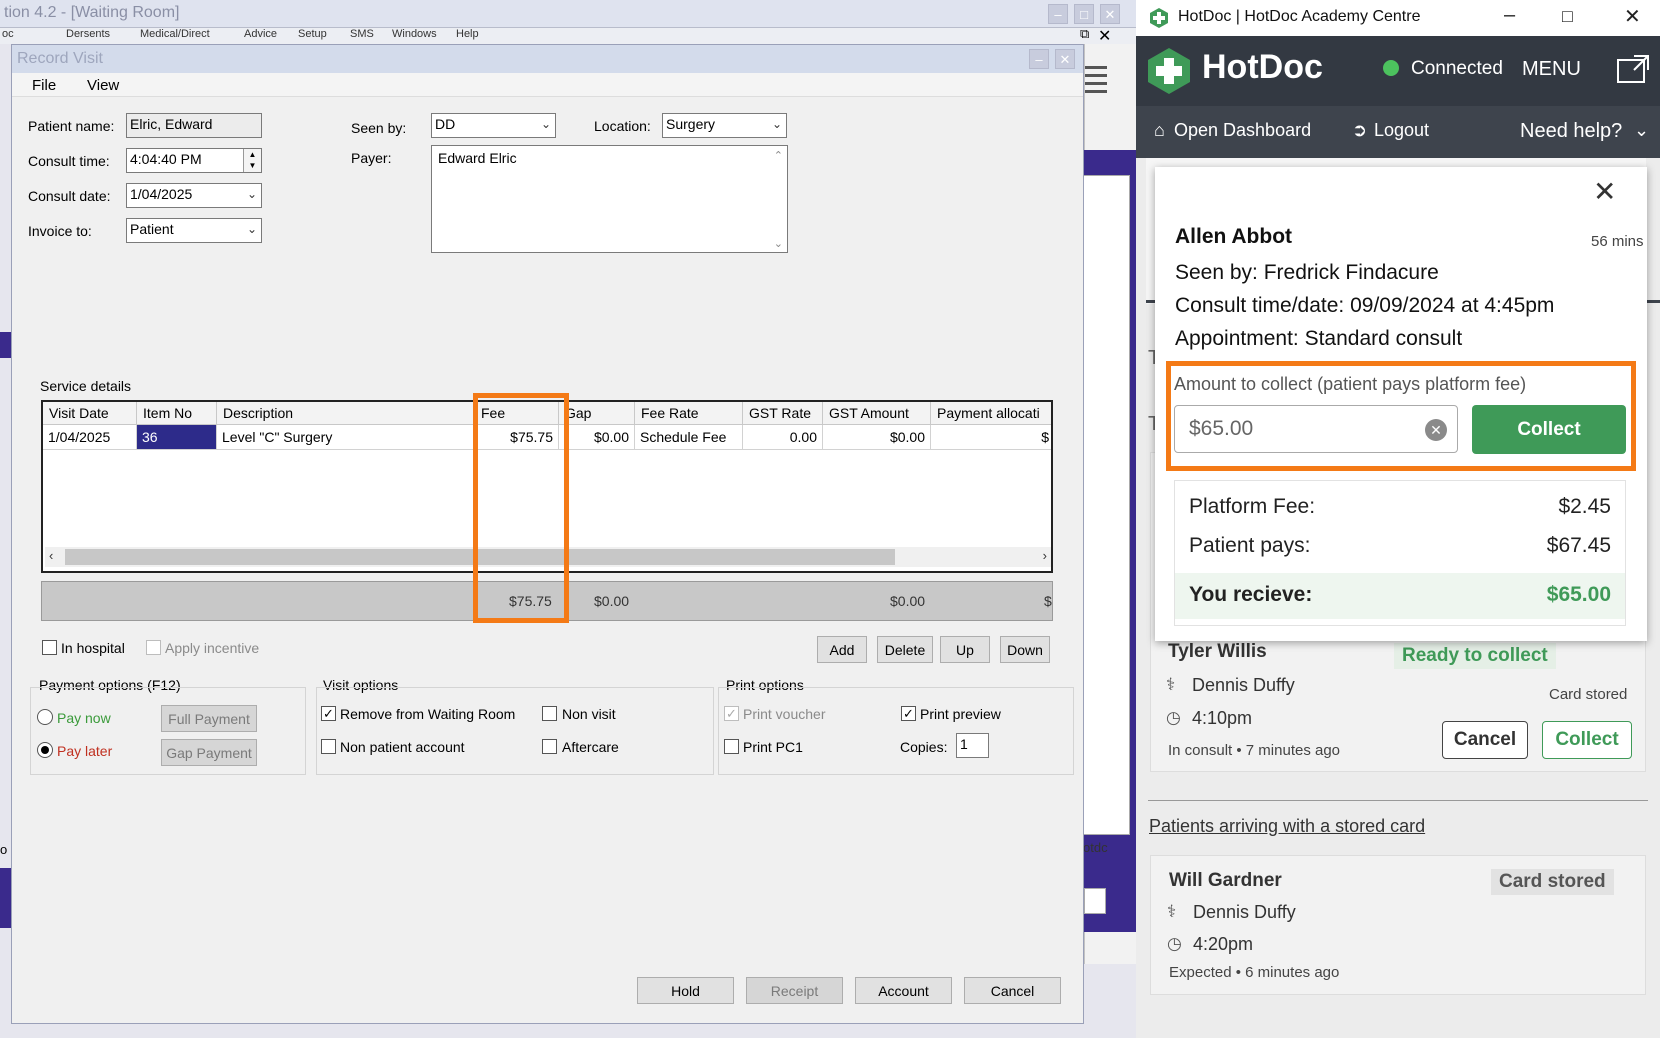  Describe the element at coordinates (877, 413) in the screenshot. I see `column-header-gst-amount: GST Amount` at that location.